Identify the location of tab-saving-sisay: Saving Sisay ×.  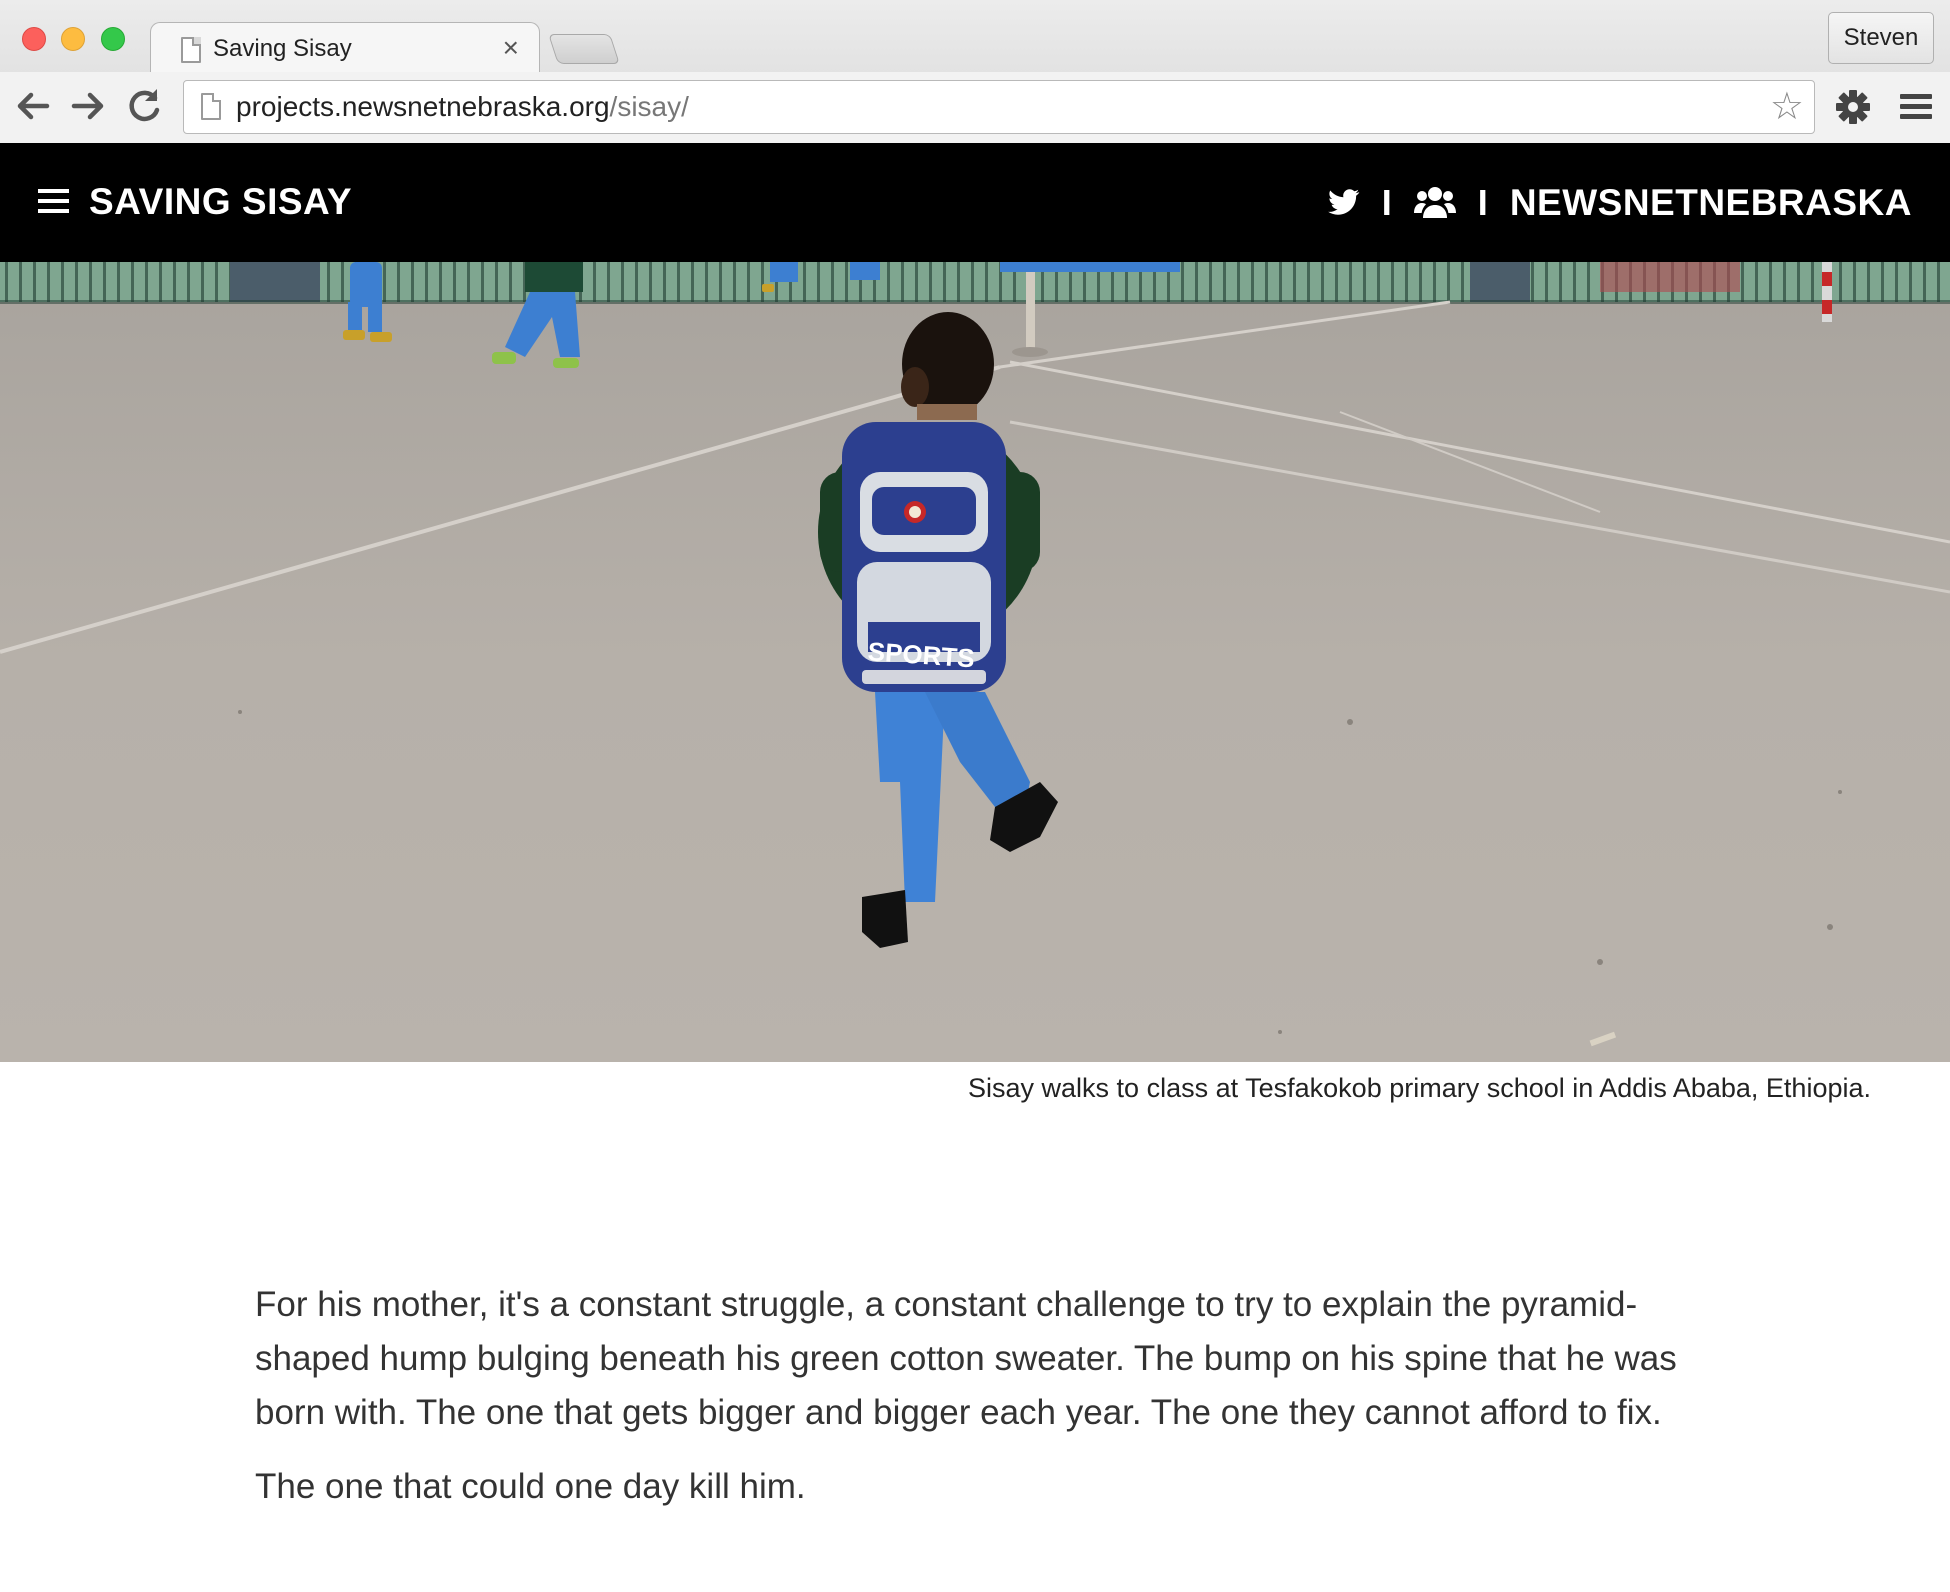
(345, 48).